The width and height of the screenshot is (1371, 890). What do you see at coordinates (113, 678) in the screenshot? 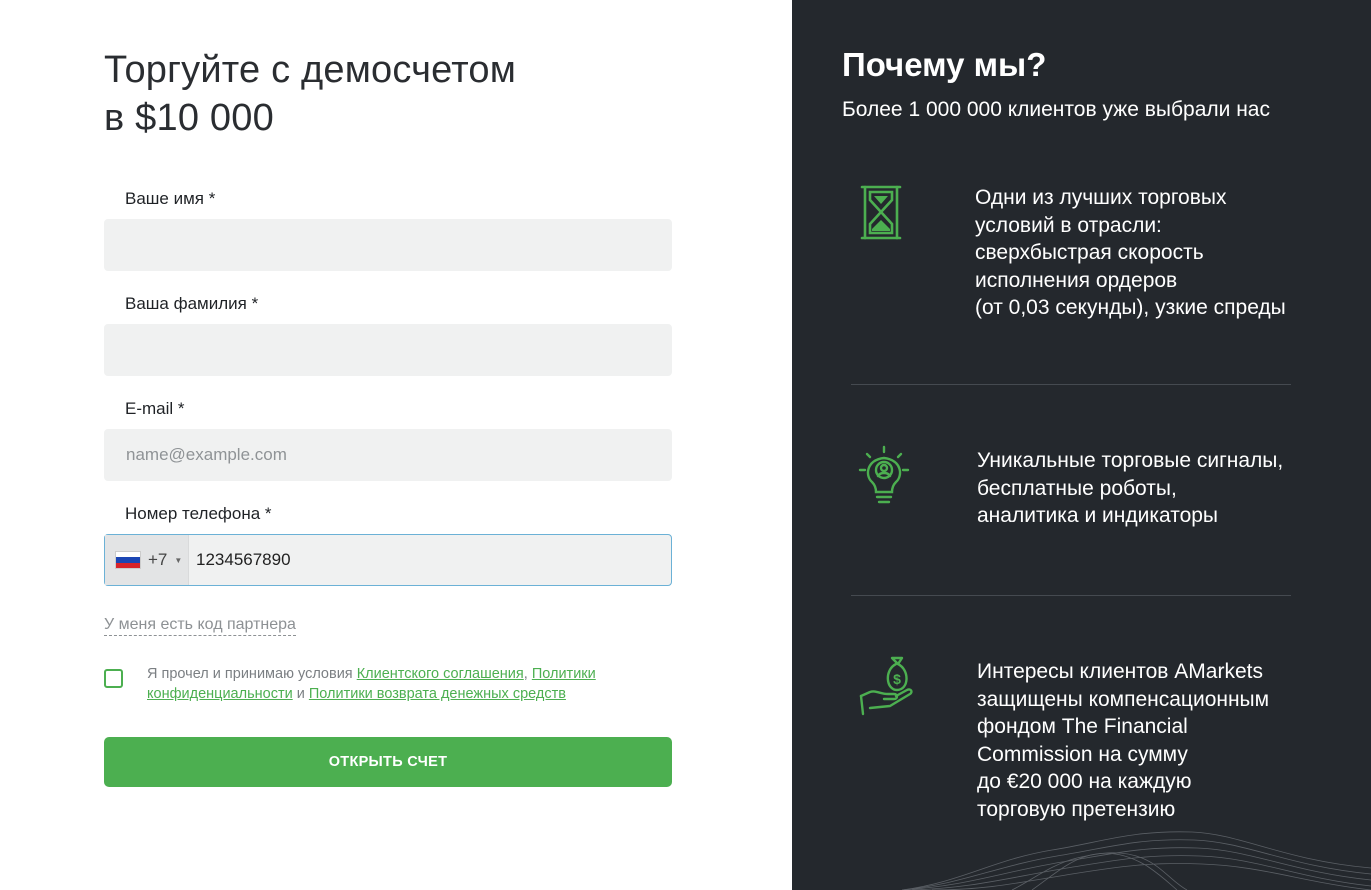
I see `agree-checkbox` at bounding box center [113, 678].